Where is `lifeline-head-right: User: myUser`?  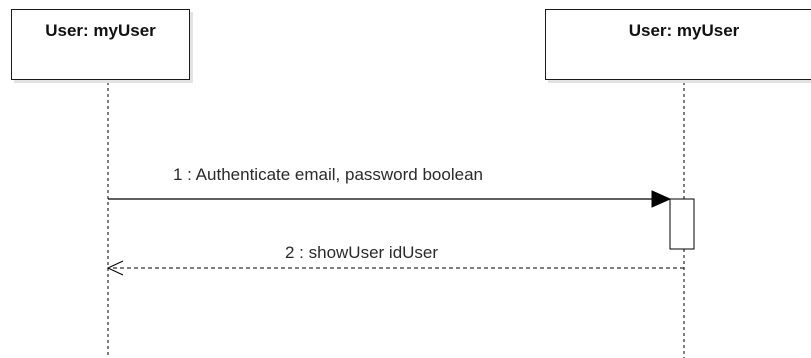
lifeline-head-right: User: myUser is located at coordinates (678, 44).